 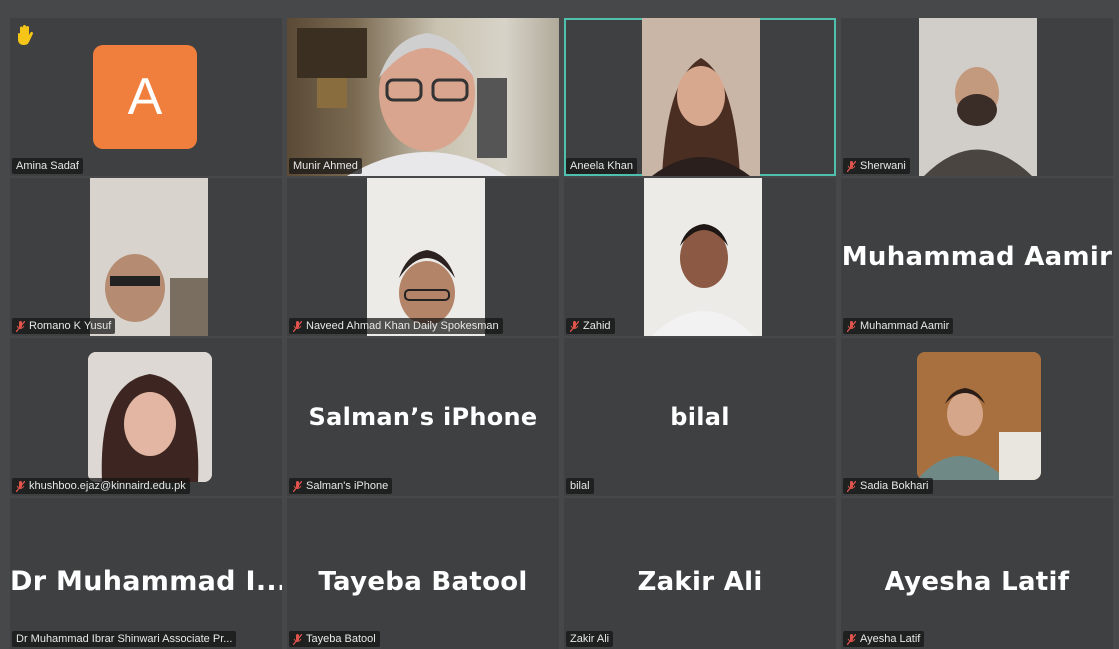 What do you see at coordinates (70, 326) in the screenshot?
I see `participant-name: Romano K Yusuf` at bounding box center [70, 326].